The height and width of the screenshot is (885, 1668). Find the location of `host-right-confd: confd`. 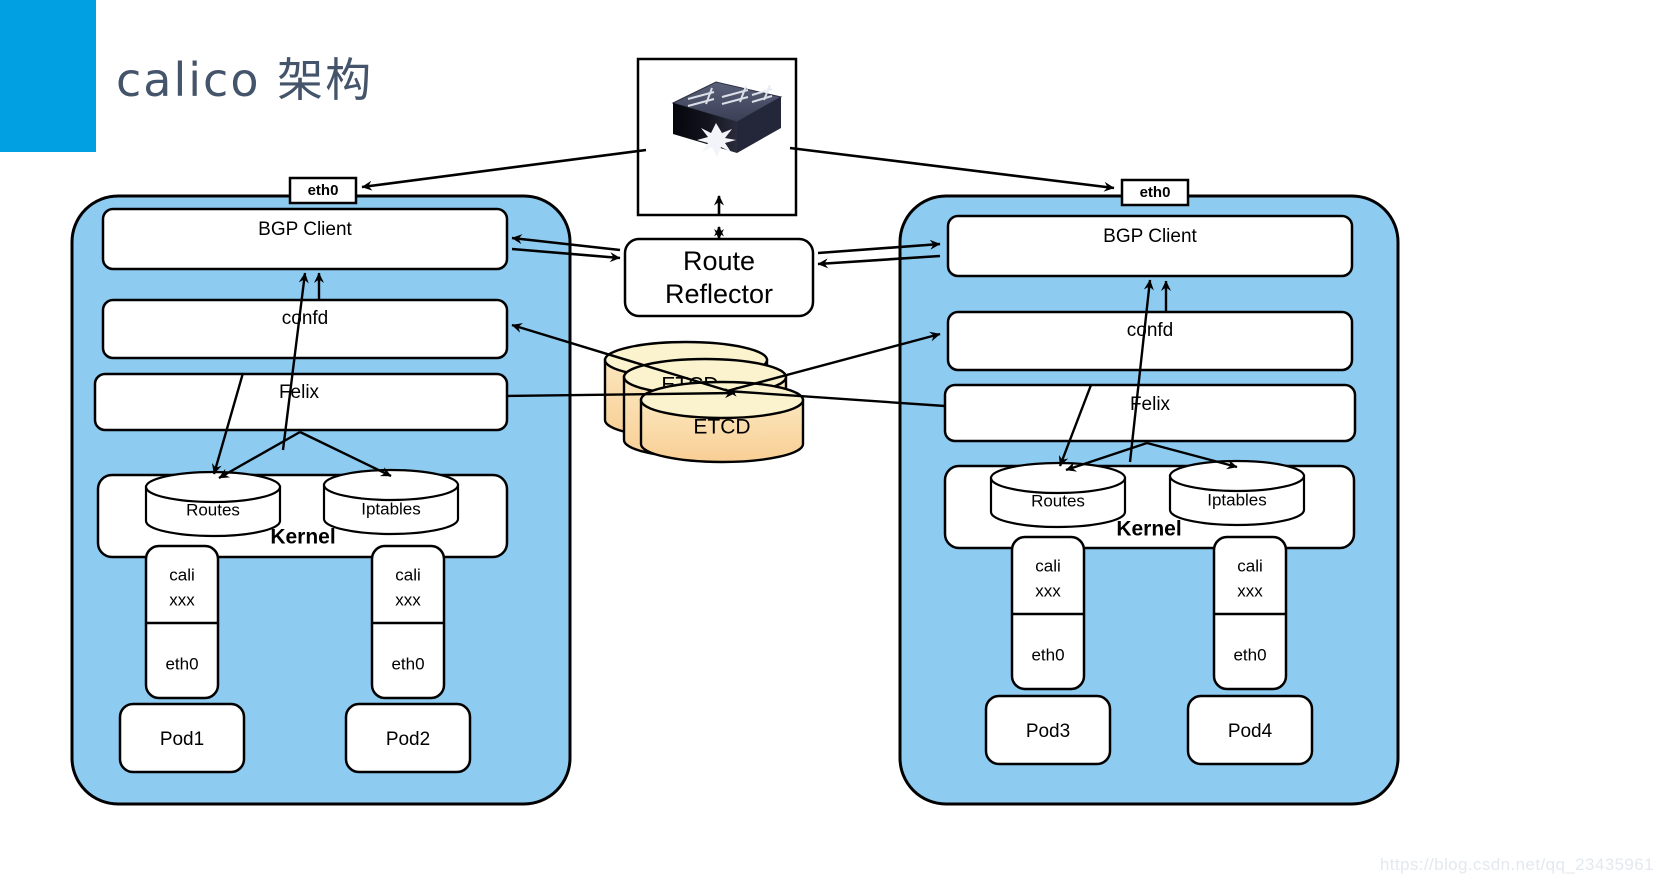

host-right-confd: confd is located at coordinates (1150, 341).